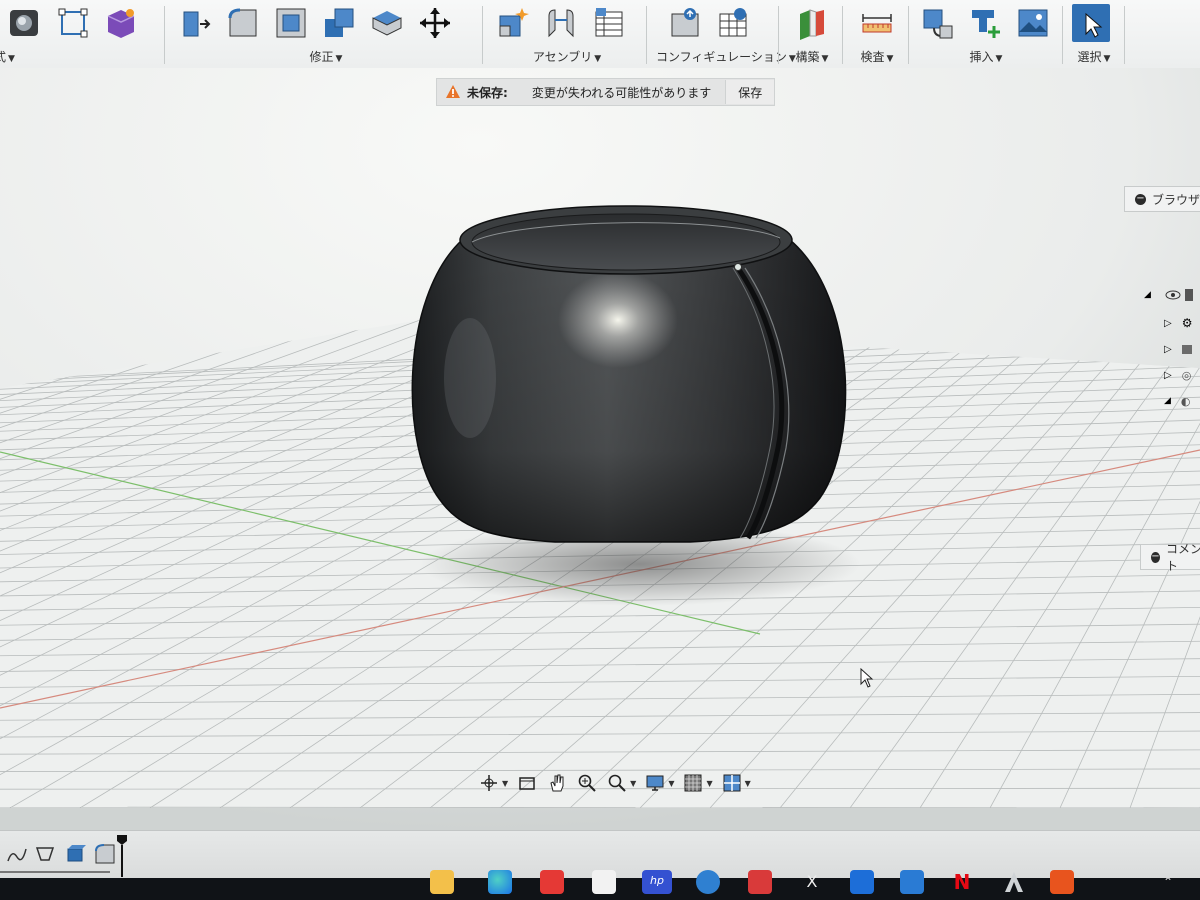  I want to click on toolbar-group-assemble: アセンブリ ▼, so click(567, 34).